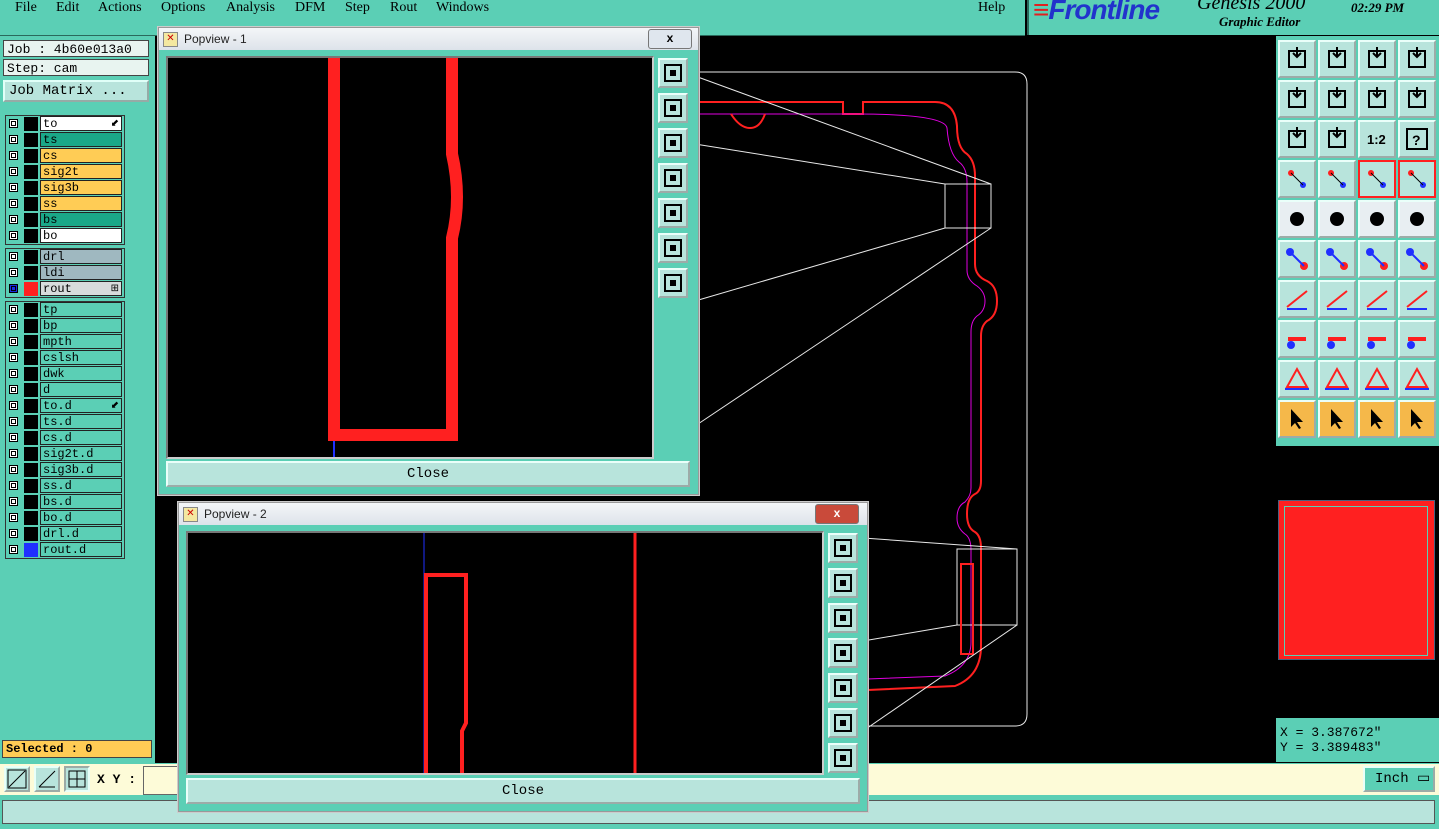 The width and height of the screenshot is (1439, 829). What do you see at coordinates (65, 454) in the screenshot?
I see `layer-row-sig2t-d: sig2t.d` at bounding box center [65, 454].